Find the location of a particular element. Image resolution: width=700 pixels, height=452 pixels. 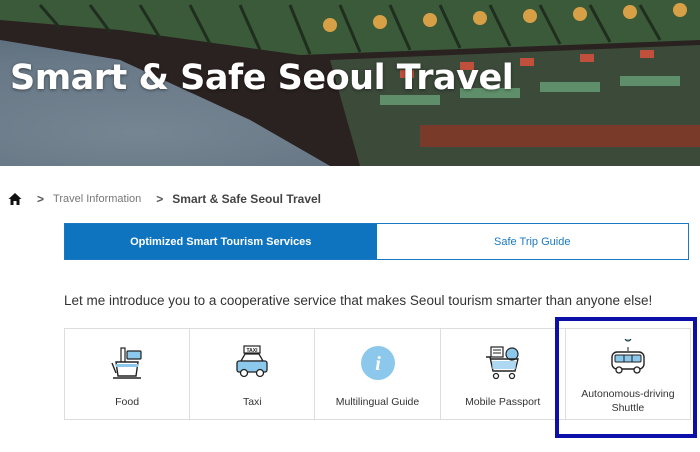

breadcrumb-travel-information: Travel Information is located at coordinates (97, 199).